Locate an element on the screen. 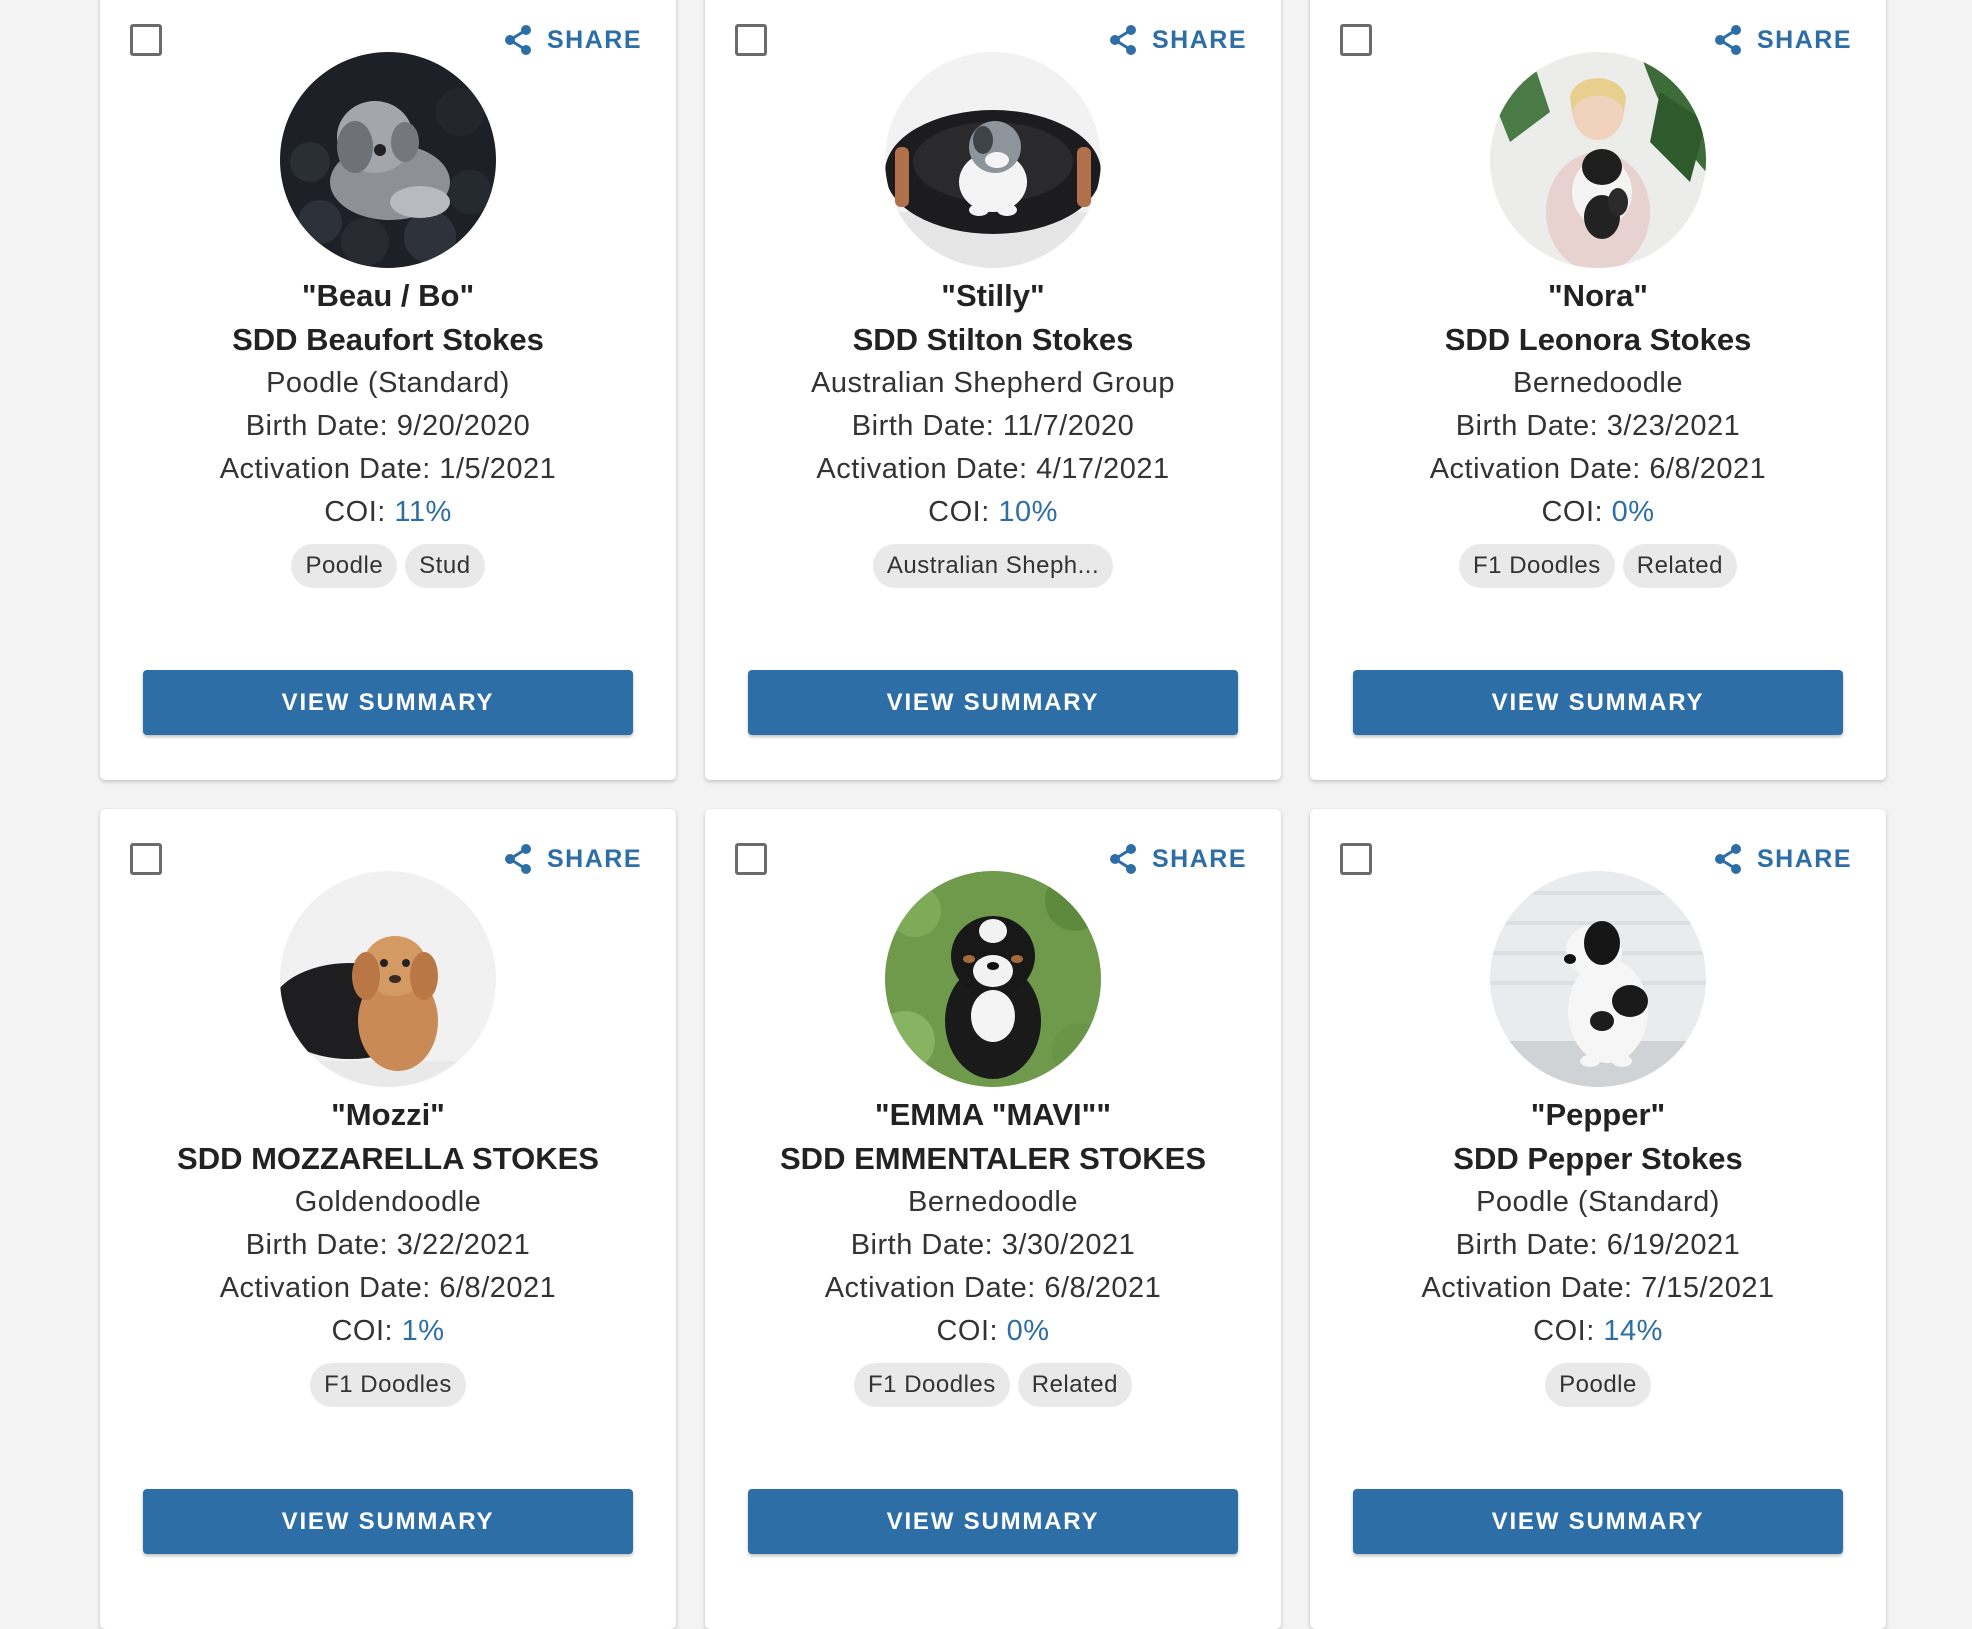 This screenshot has height=1629, width=1972. dog-breed: Australian Shepherd Group is located at coordinates (993, 383).